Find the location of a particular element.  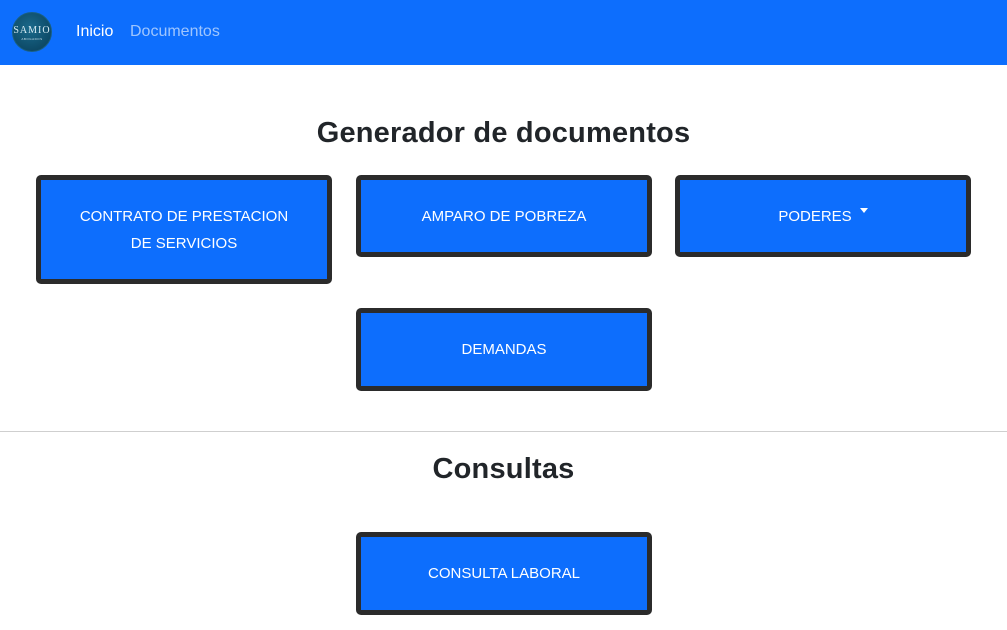

demandas-button: DEMANDAS is located at coordinates (504, 349).